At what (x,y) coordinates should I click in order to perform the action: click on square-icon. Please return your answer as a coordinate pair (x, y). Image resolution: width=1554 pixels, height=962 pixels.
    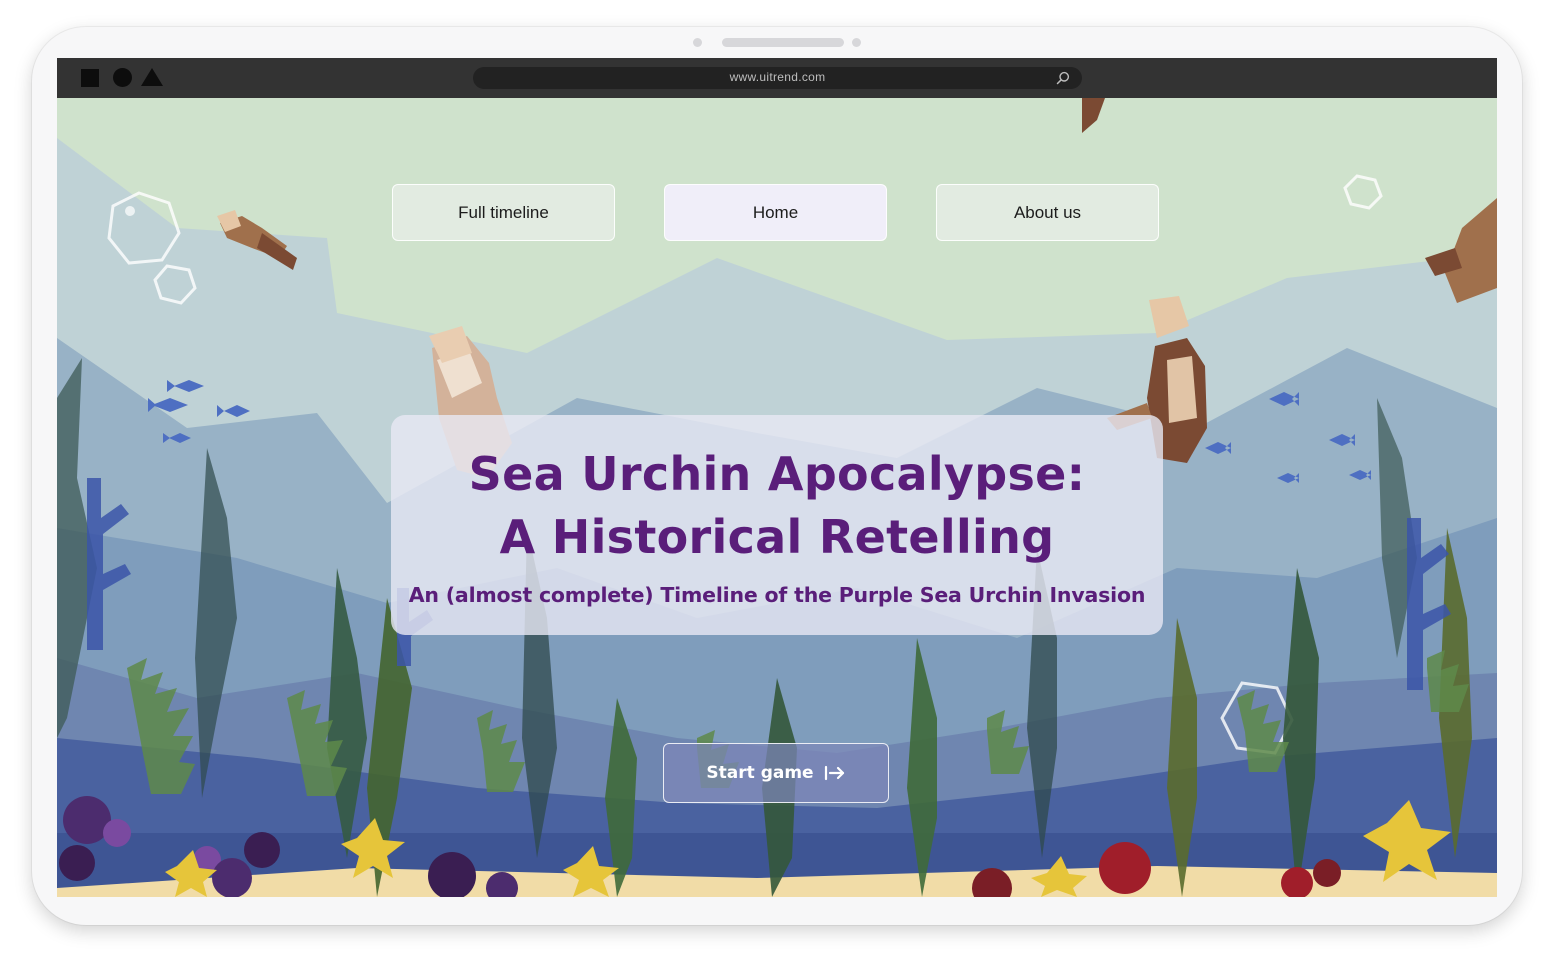
    Looking at the image, I should click on (90, 78).